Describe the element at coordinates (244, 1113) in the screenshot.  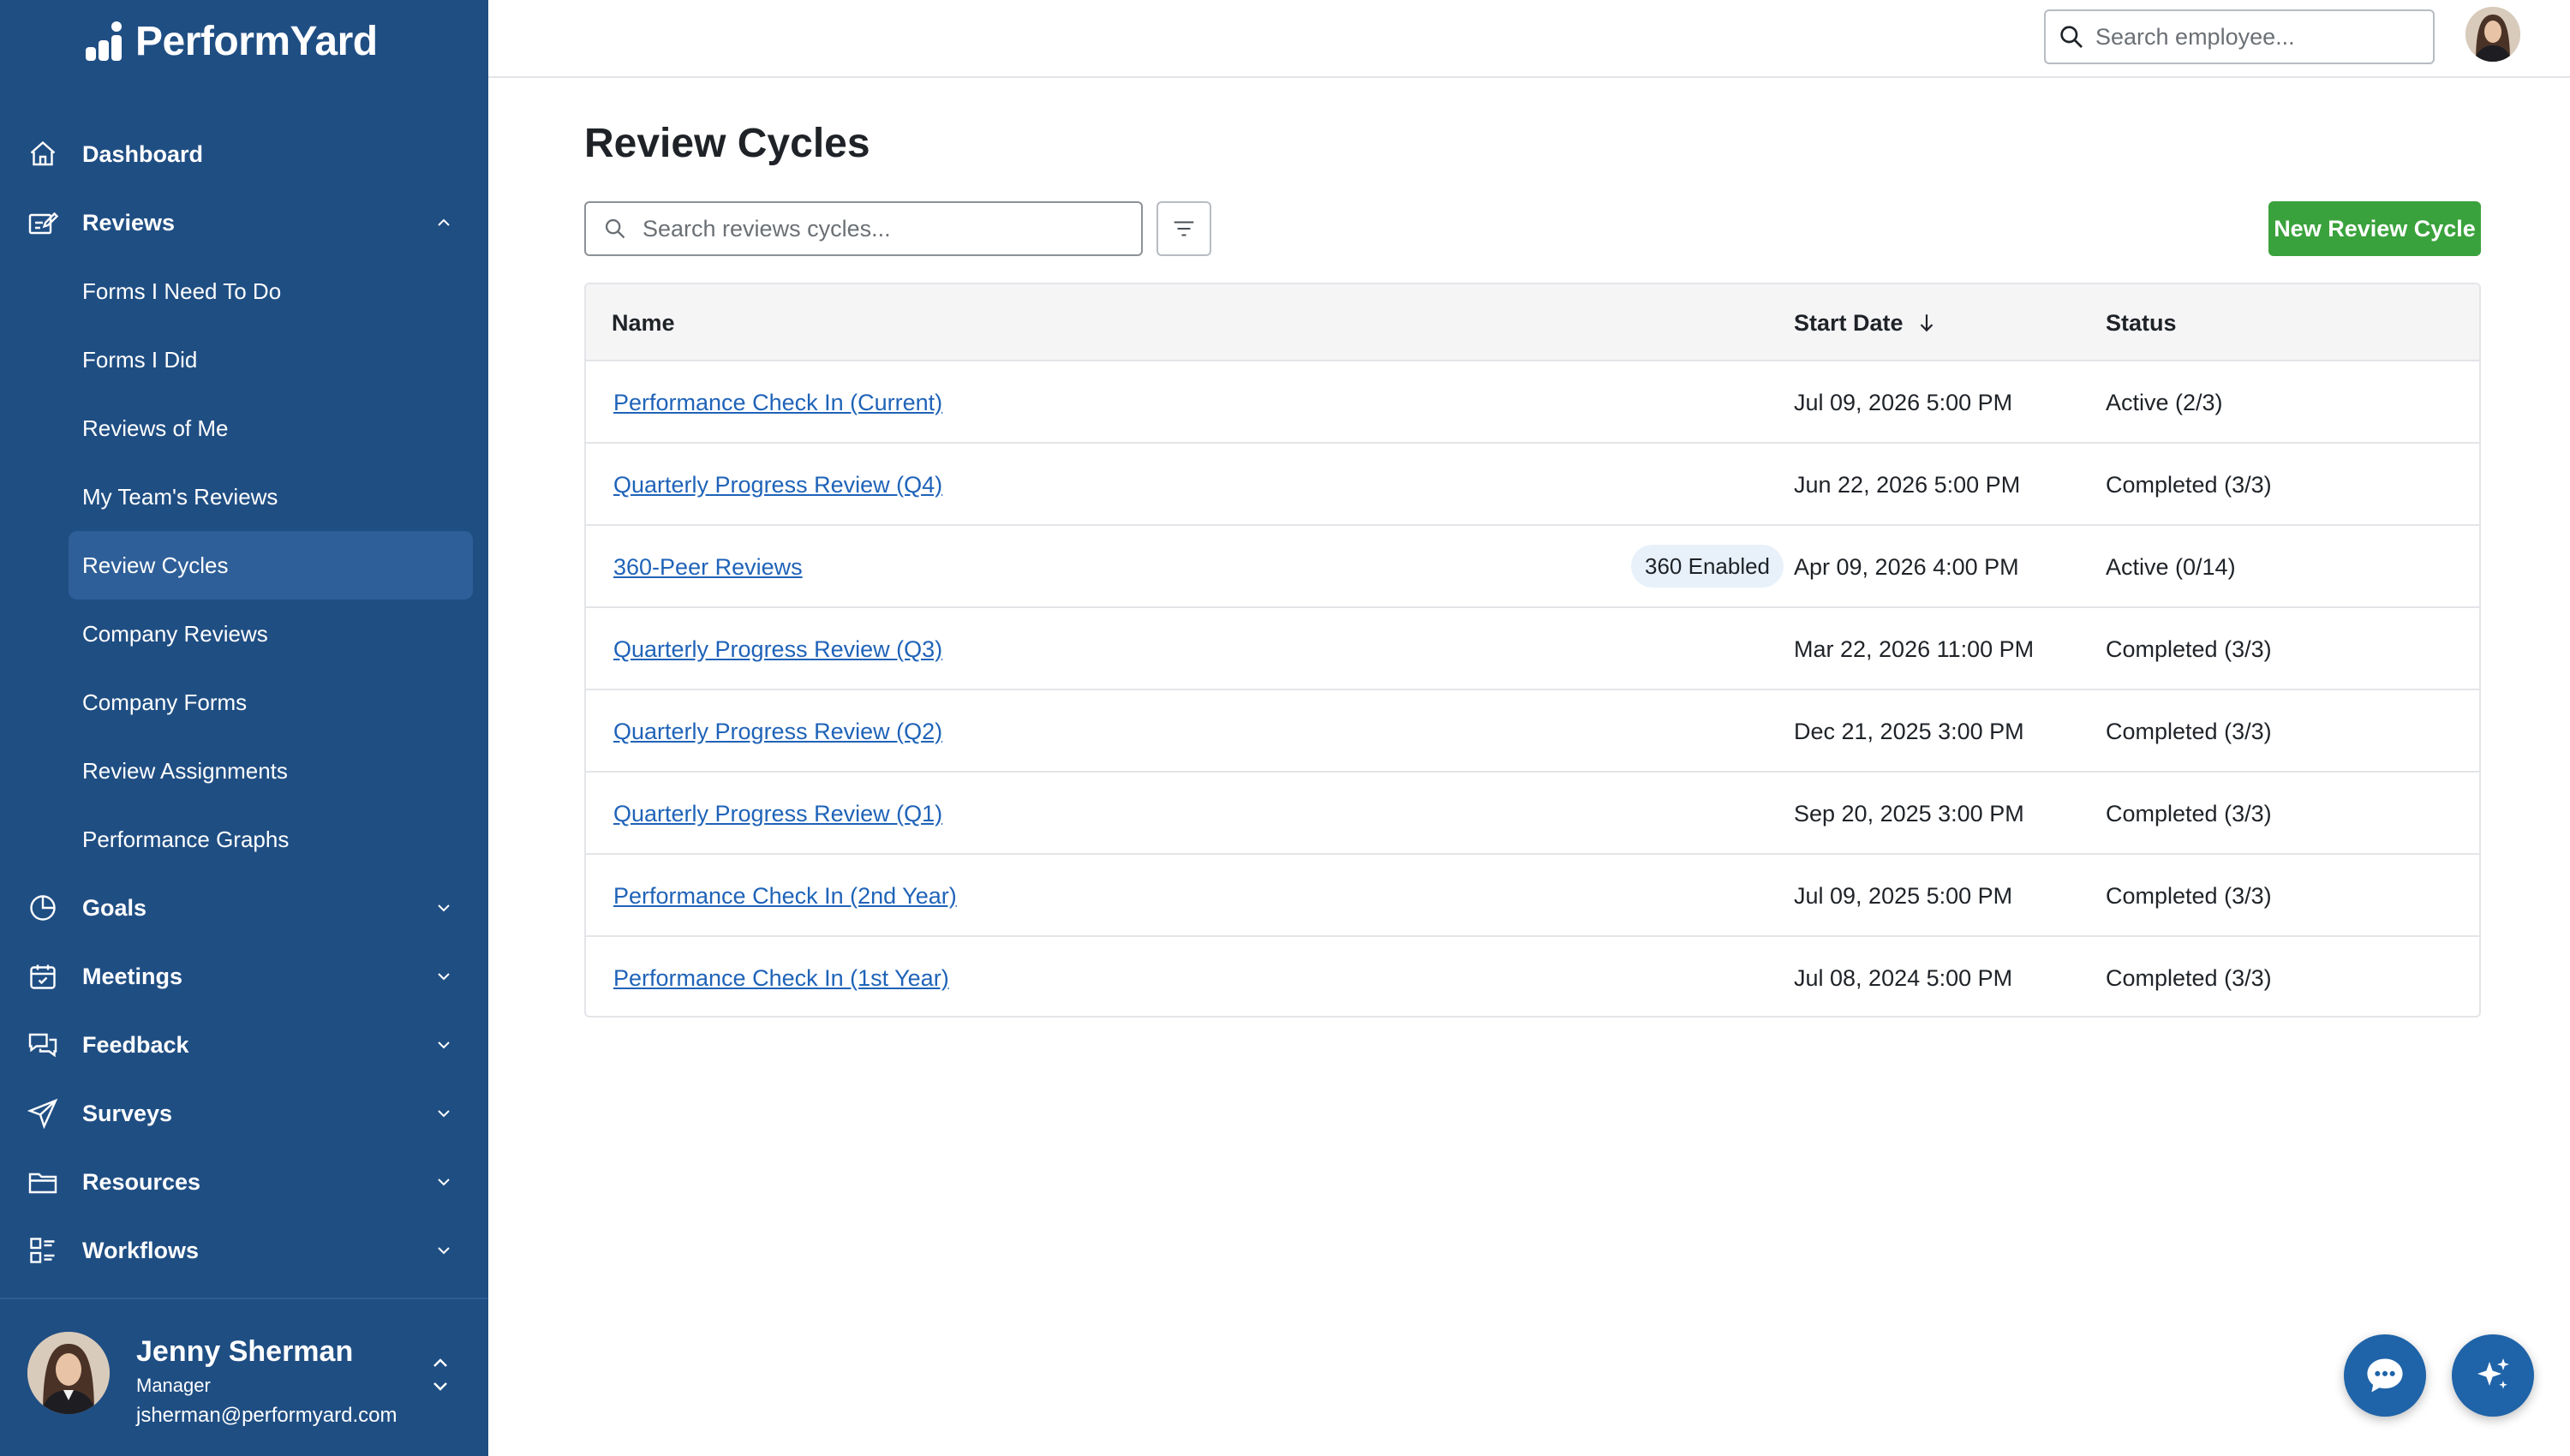
I see `nav-surveys: Surveys` at that location.